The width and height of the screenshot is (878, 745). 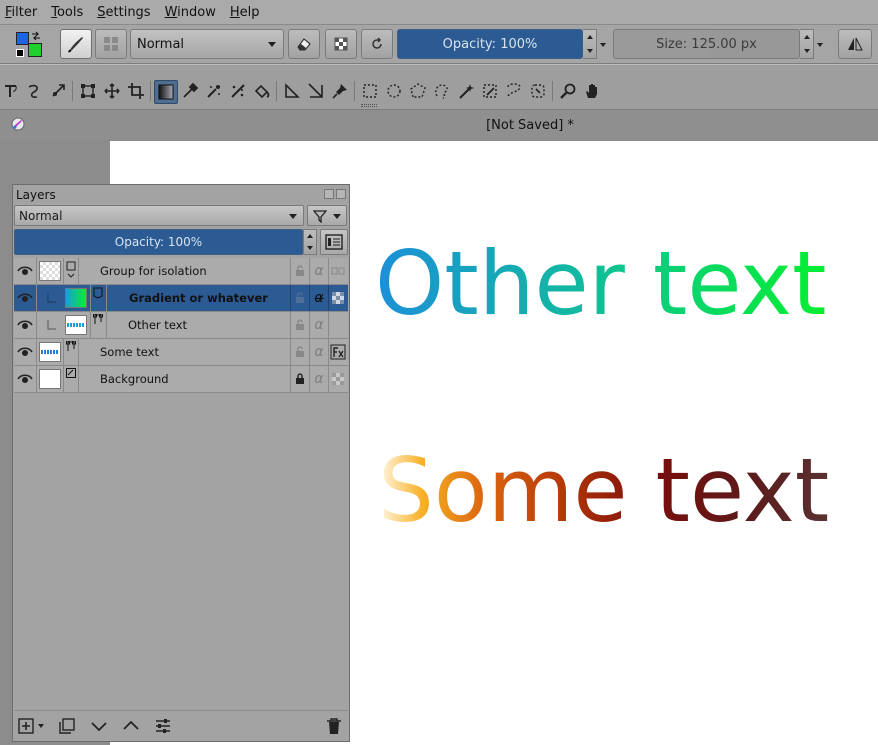 What do you see at coordinates (158, 242) in the screenshot?
I see `layer-opacity-slider: Opacity: 100%` at bounding box center [158, 242].